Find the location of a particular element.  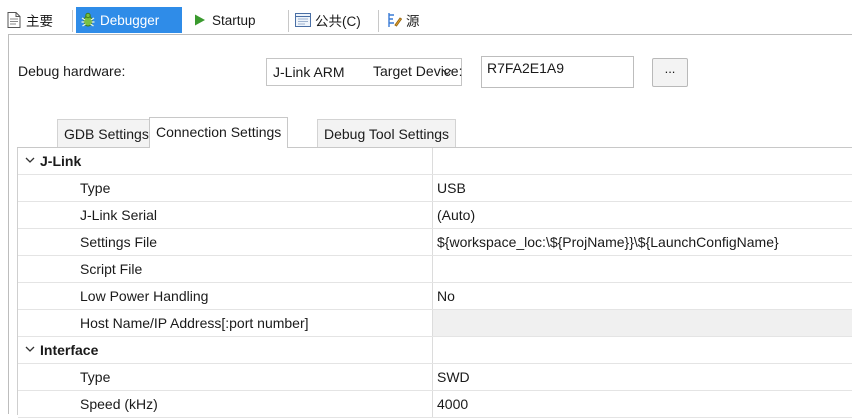

target-device-field is located at coordinates (557, 72).